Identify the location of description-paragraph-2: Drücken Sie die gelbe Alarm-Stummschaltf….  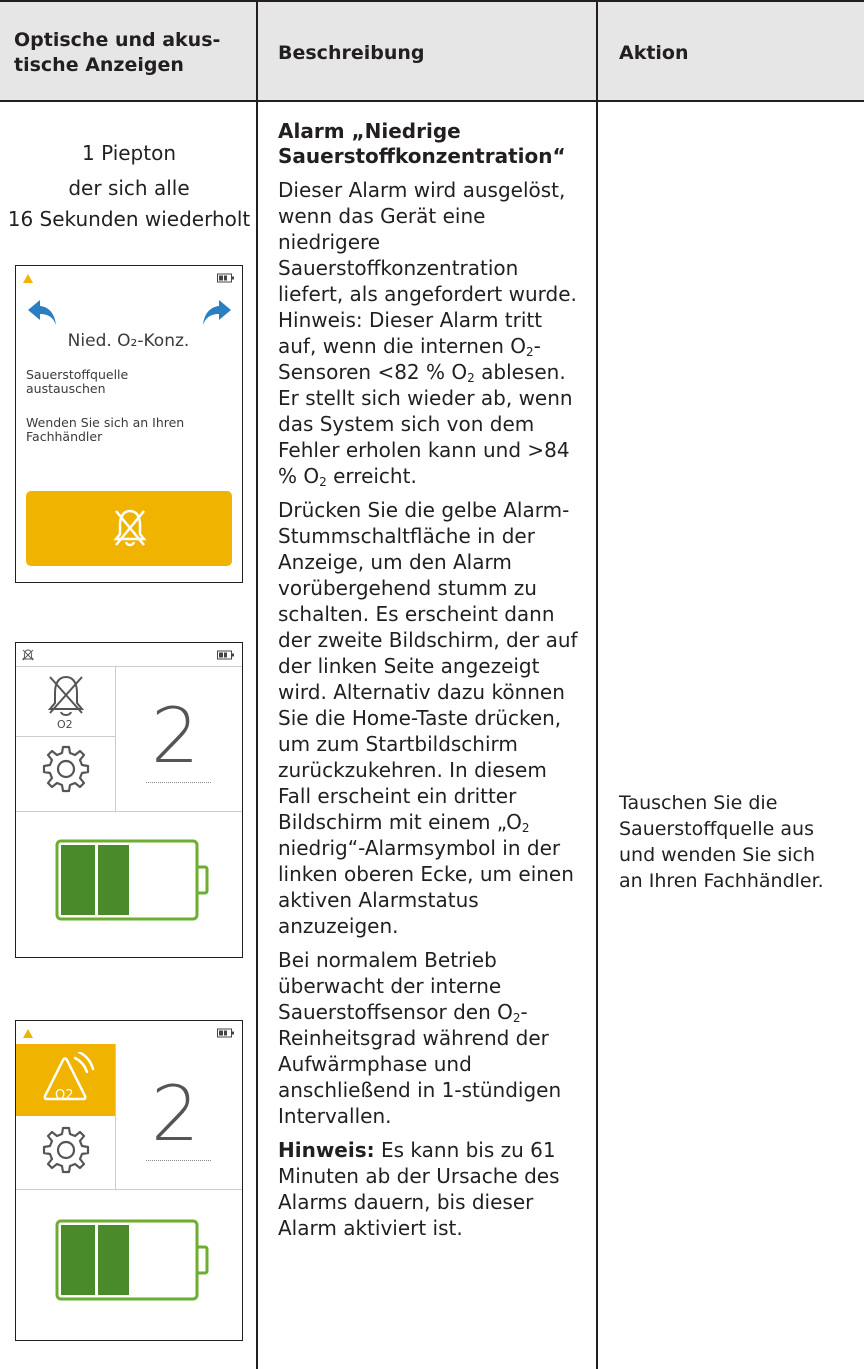
(428, 718).